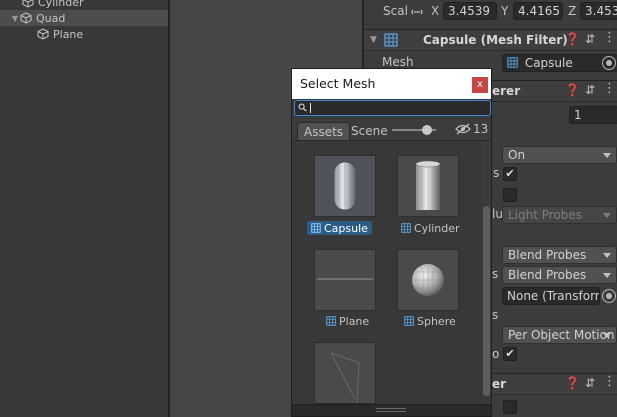  What do you see at coordinates (504, 11) in the screenshot?
I see `scale-y-label: Y` at bounding box center [504, 11].